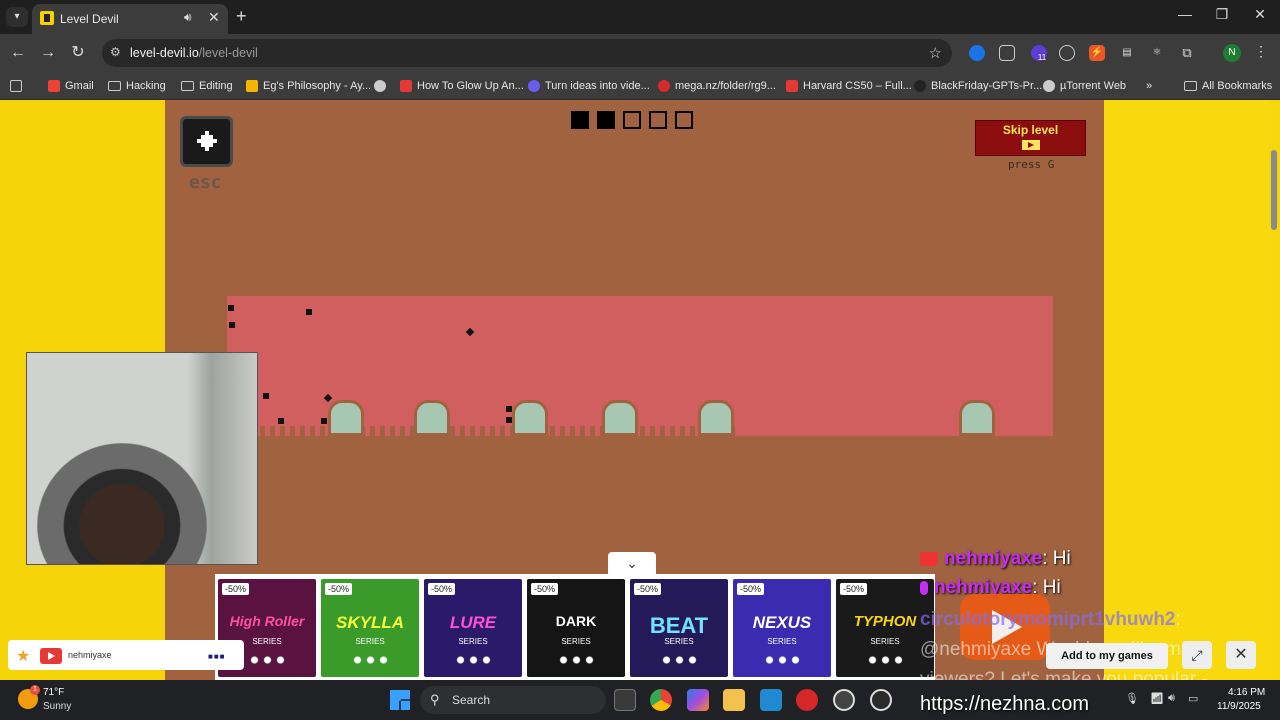 The image size is (1280, 720). Describe the element at coordinates (620, 418) in the screenshot. I see `door-tile` at that location.